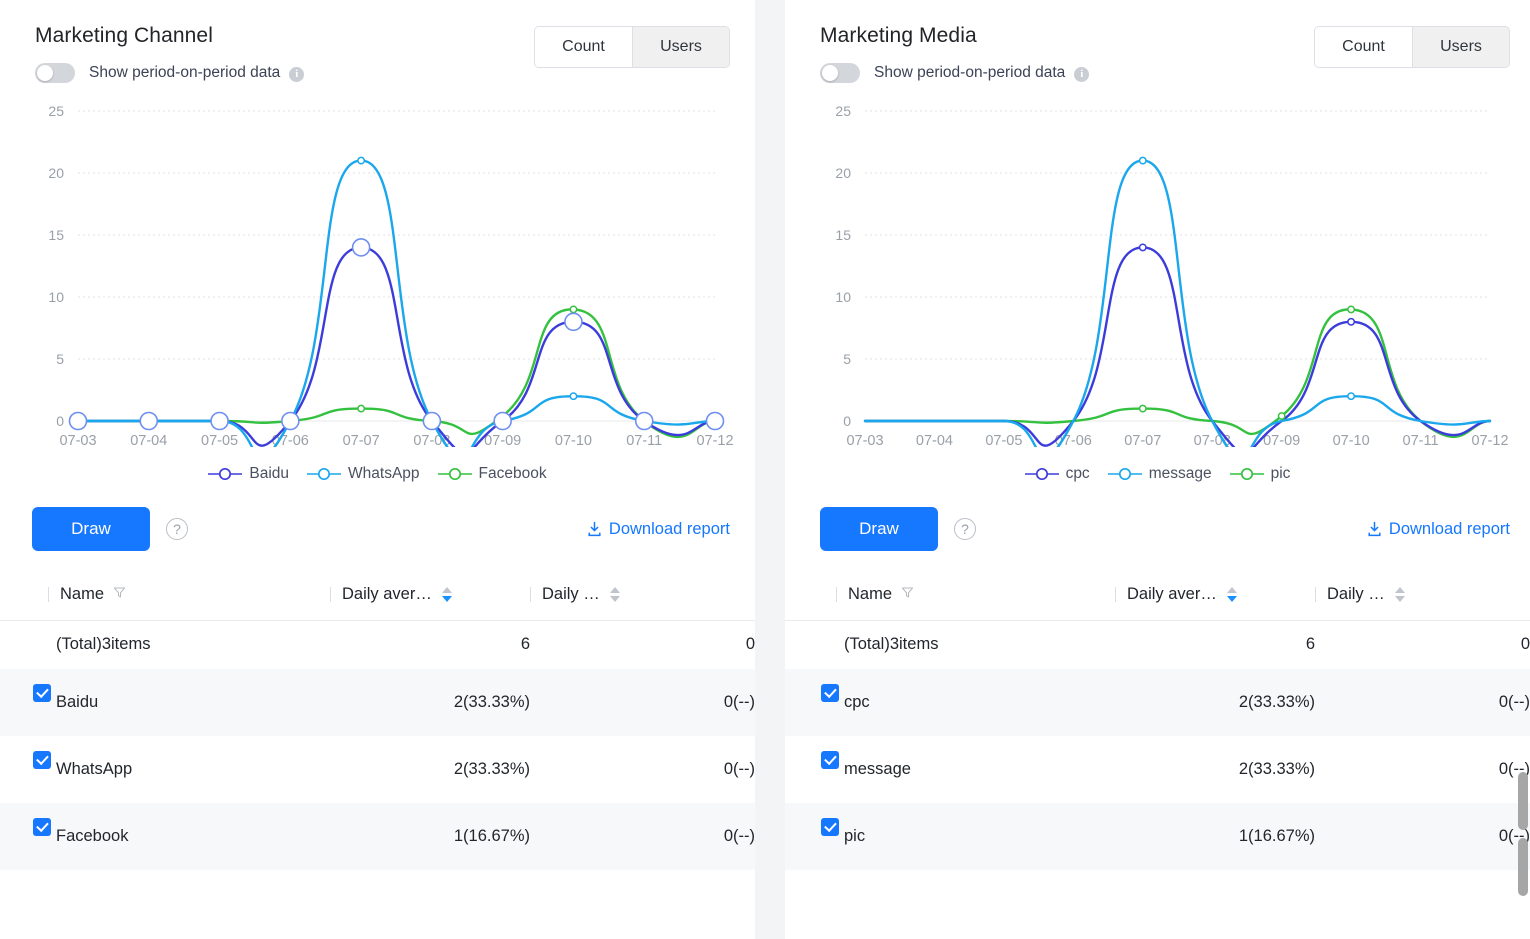 This screenshot has height=939, width=1530. Describe the element at coordinates (363, 474) in the screenshot. I see `legend-item: WhatsApp` at that location.